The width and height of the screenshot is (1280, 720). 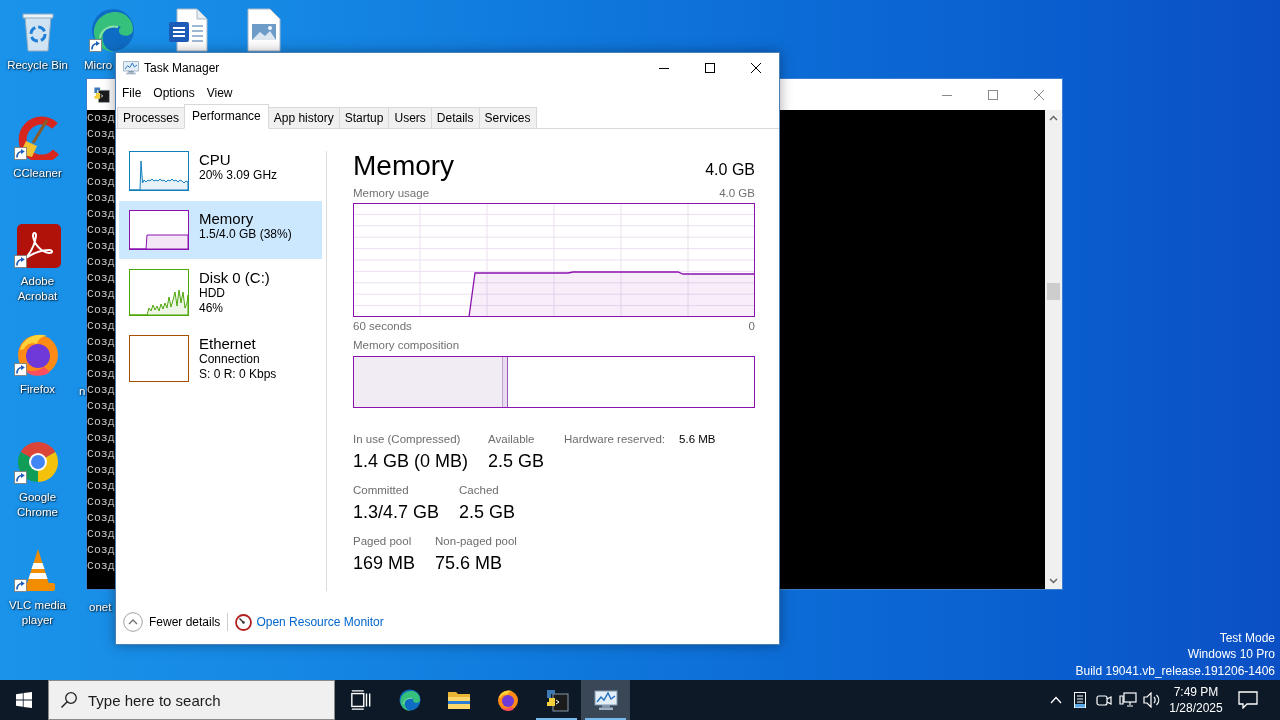 I want to click on item-title: CPU, so click(x=215, y=159).